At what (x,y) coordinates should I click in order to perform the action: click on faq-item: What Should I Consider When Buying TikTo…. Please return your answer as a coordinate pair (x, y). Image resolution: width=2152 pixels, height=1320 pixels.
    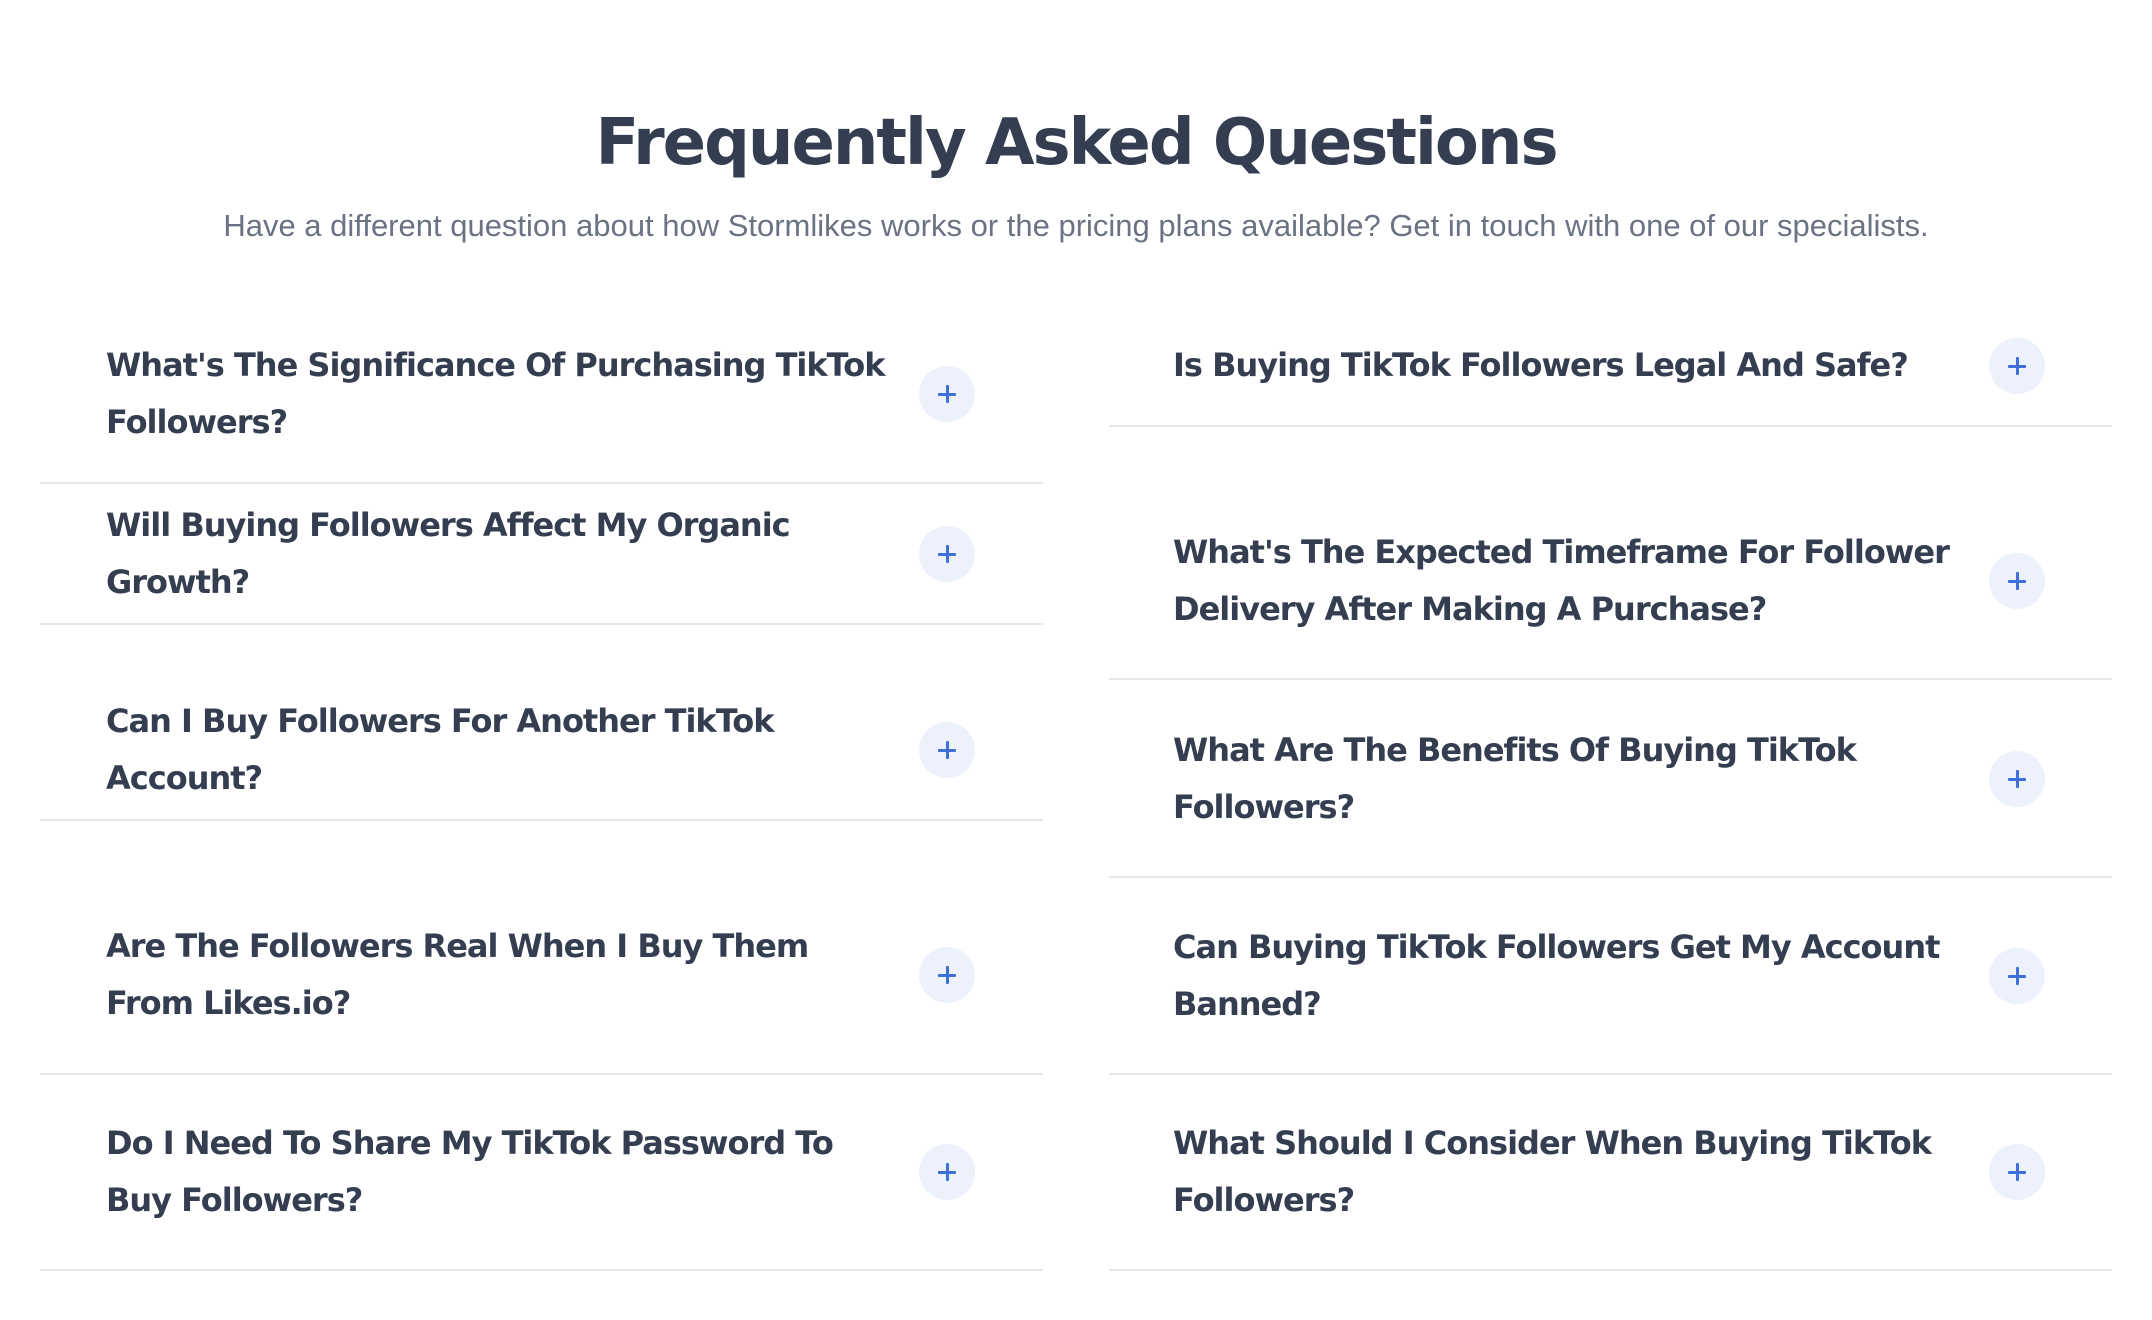
    Looking at the image, I should click on (1610, 1173).